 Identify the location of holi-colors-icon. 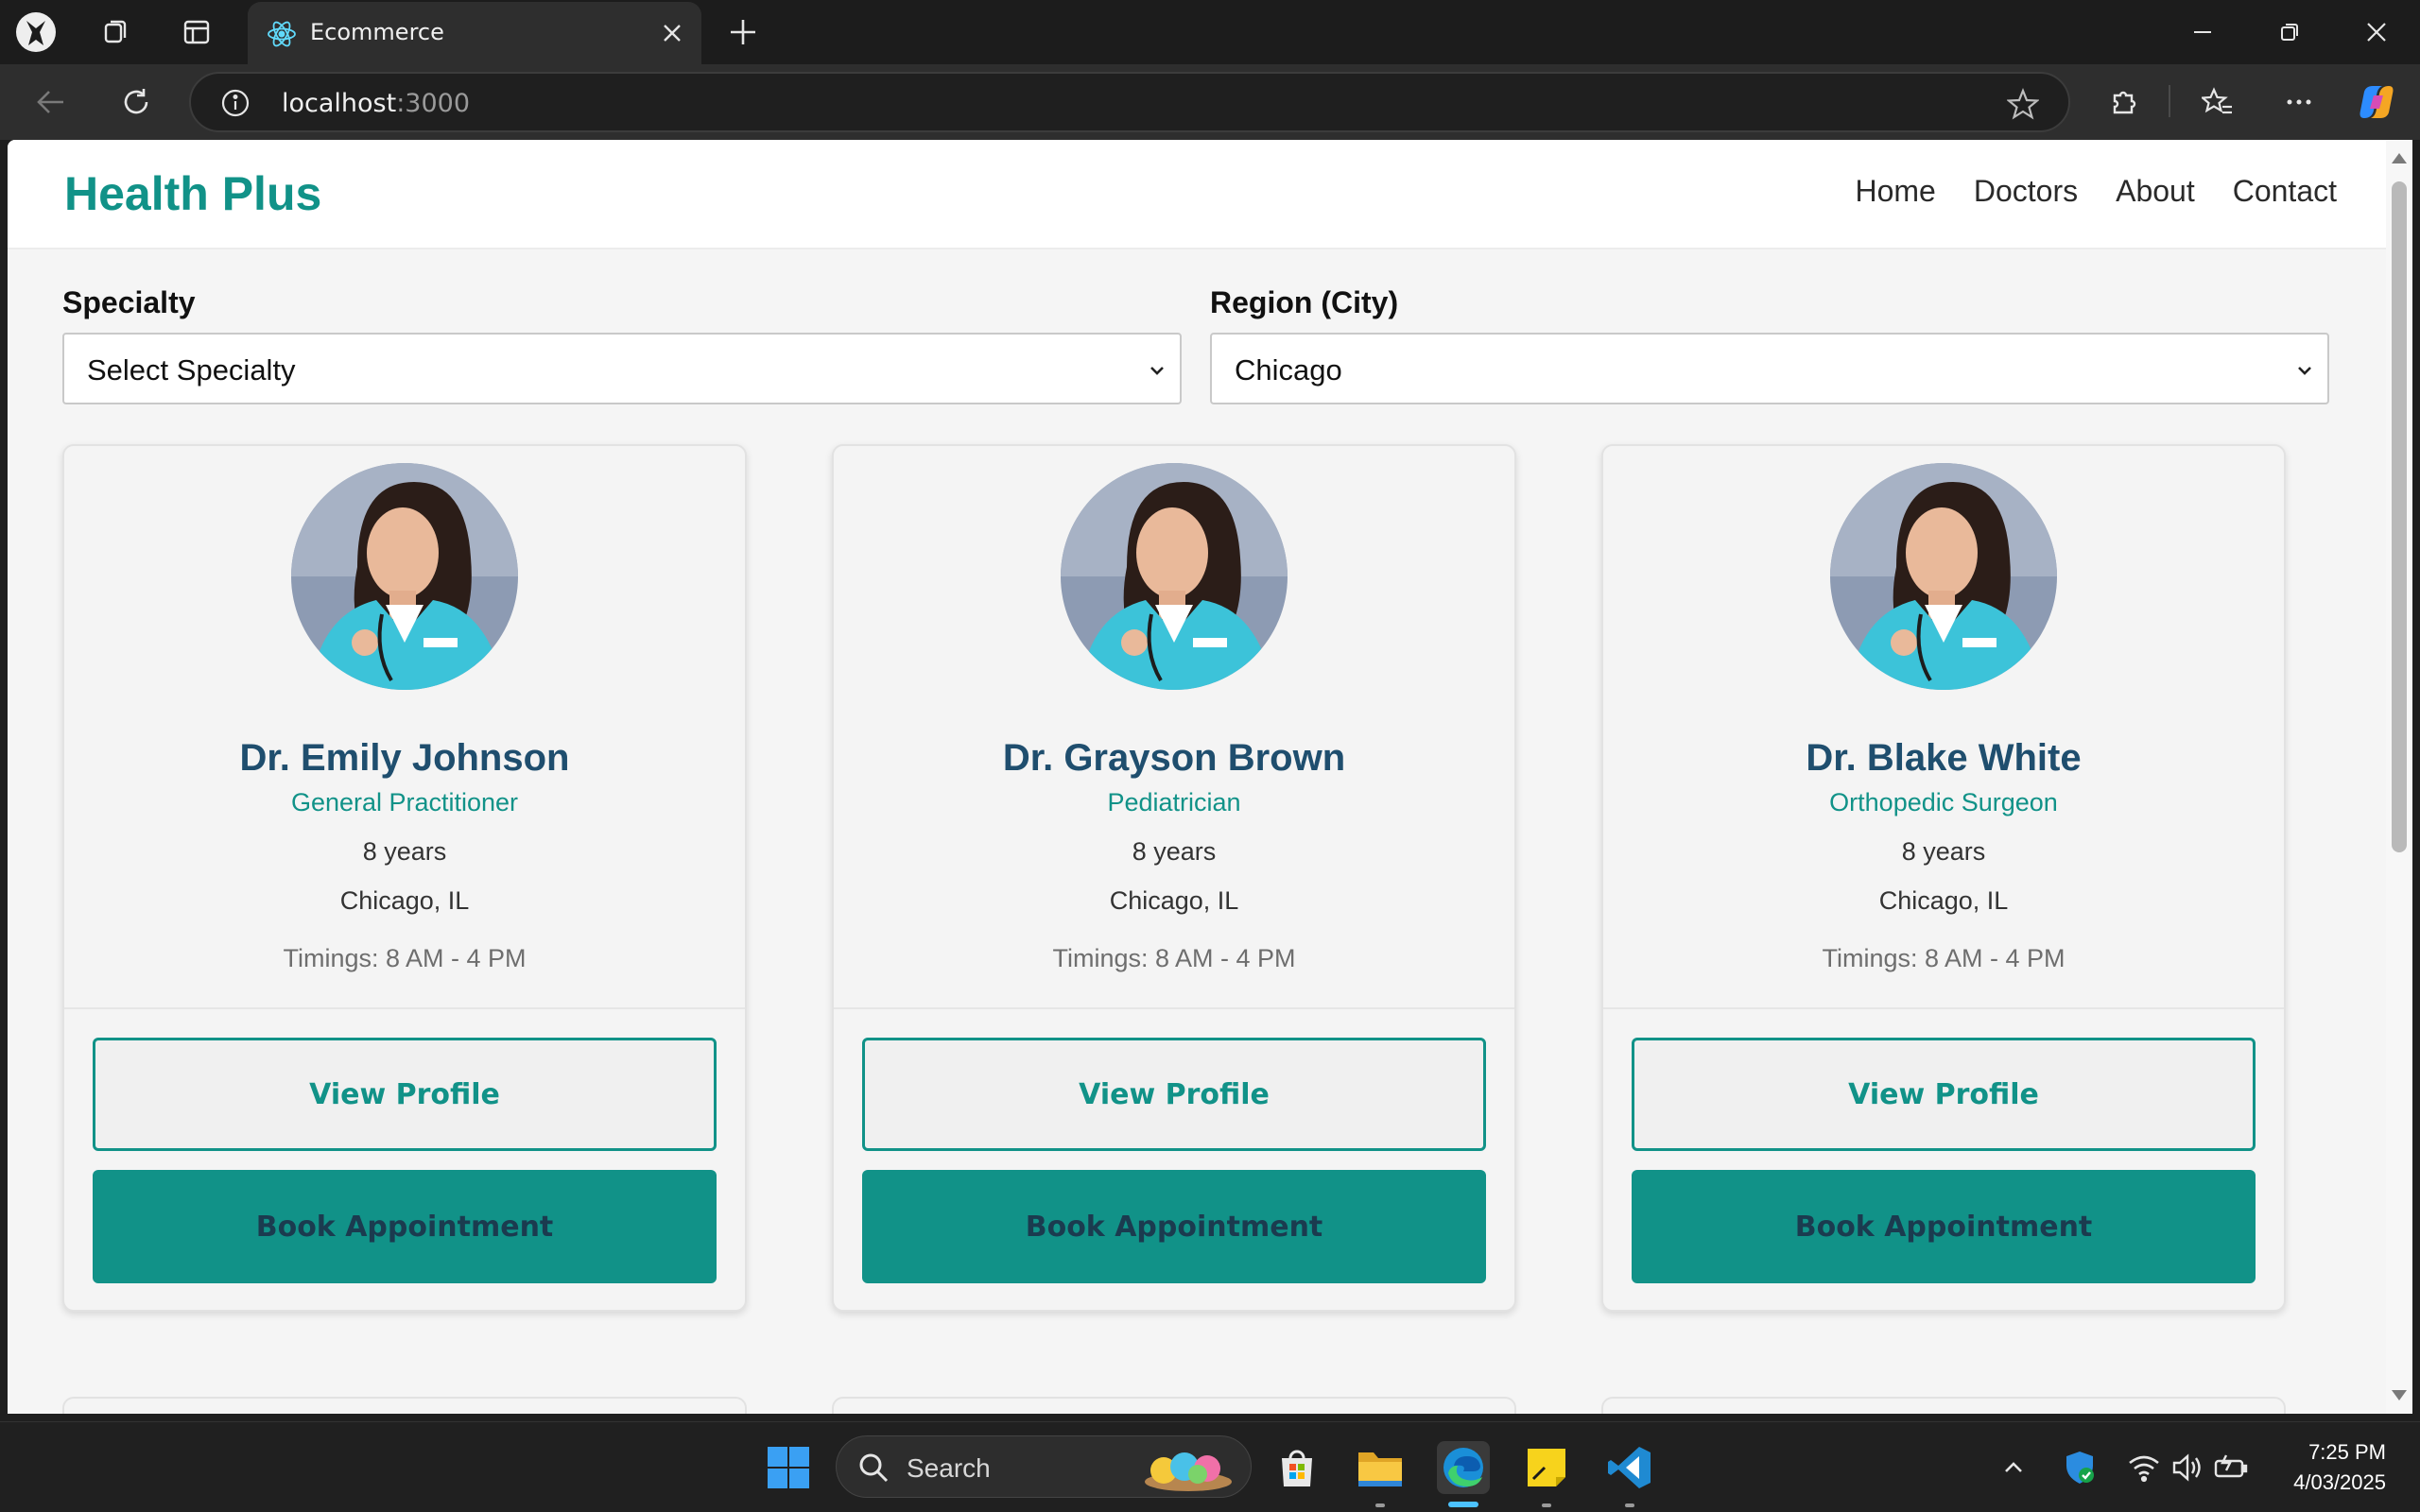
(1188, 1470).